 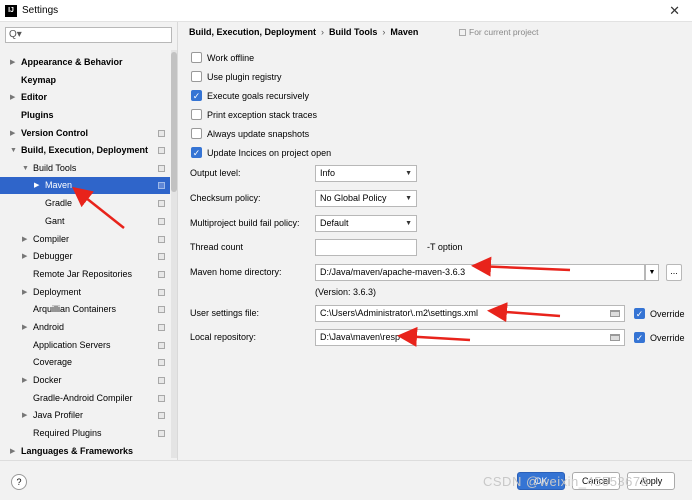 I want to click on sidebar-item-label: Gradle, so click(x=59, y=203).